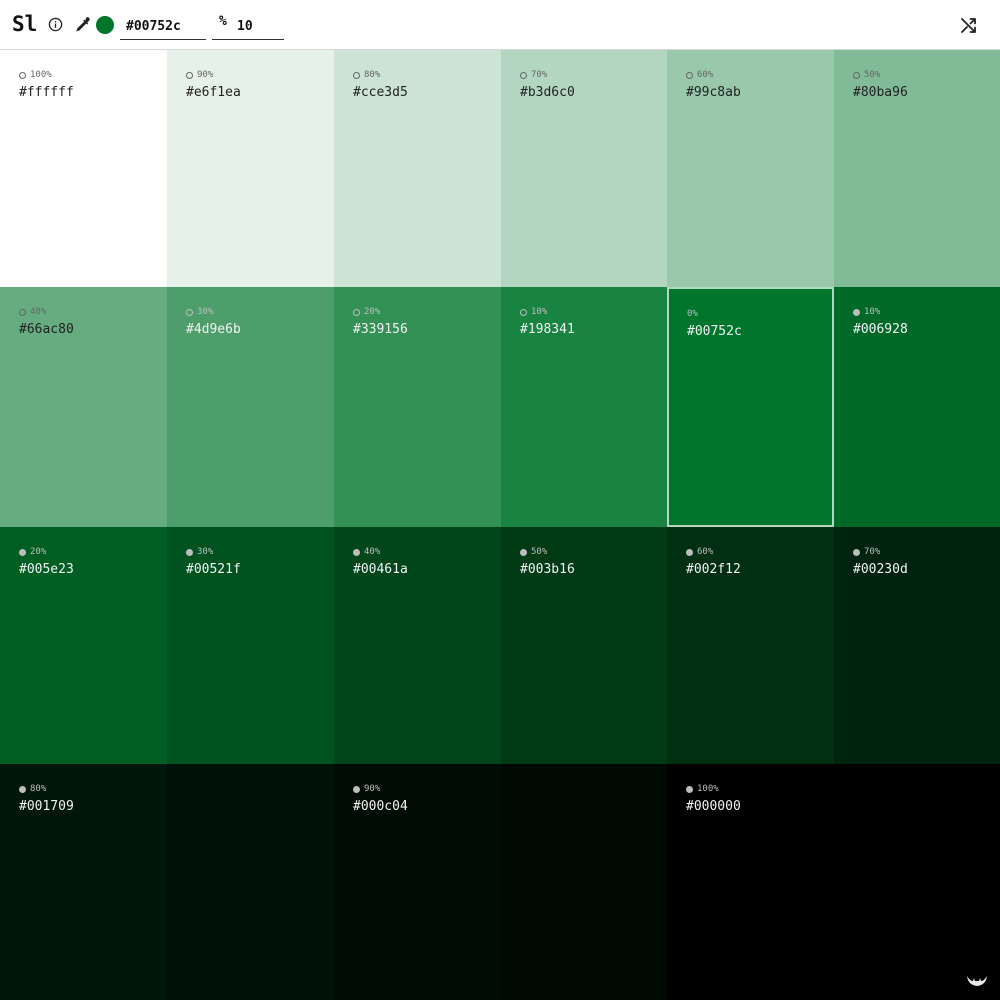  I want to click on swatch-hex-label: #cce3d5, so click(380, 92).